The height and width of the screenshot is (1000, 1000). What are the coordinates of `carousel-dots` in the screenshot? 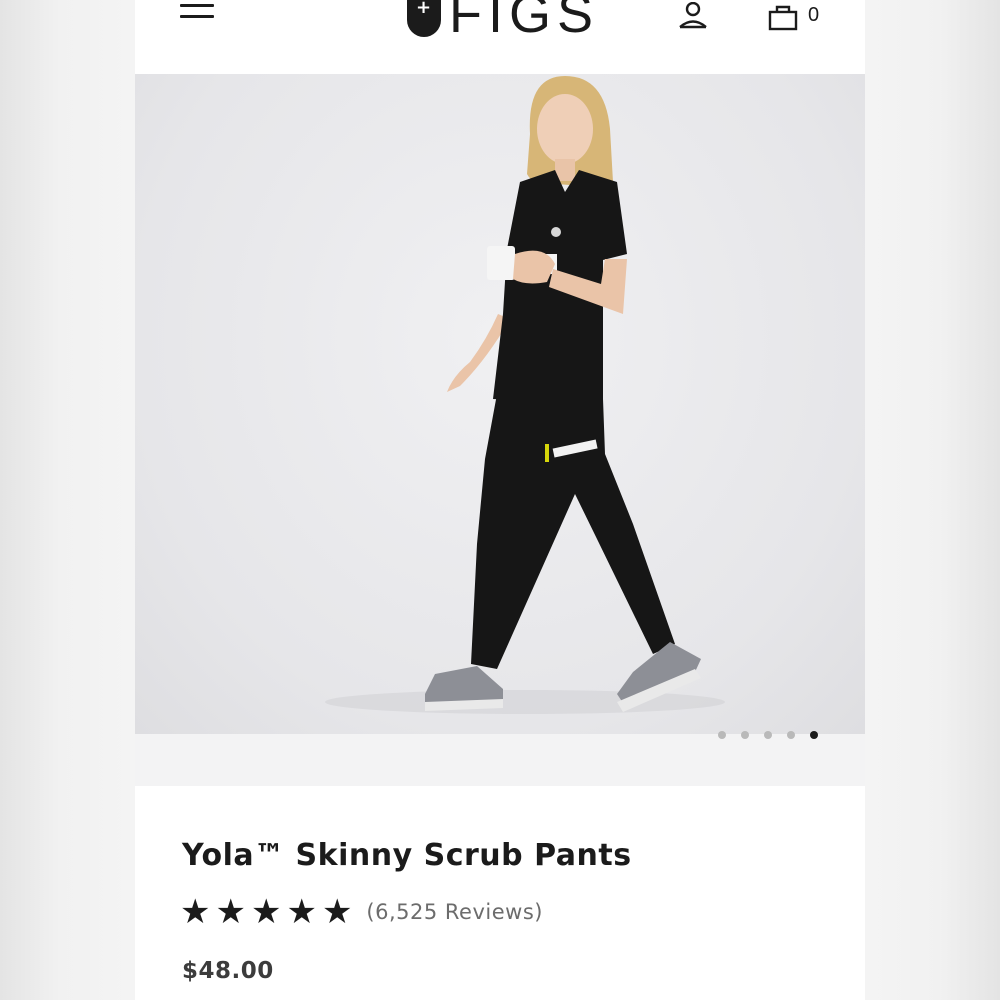 It's located at (768, 735).